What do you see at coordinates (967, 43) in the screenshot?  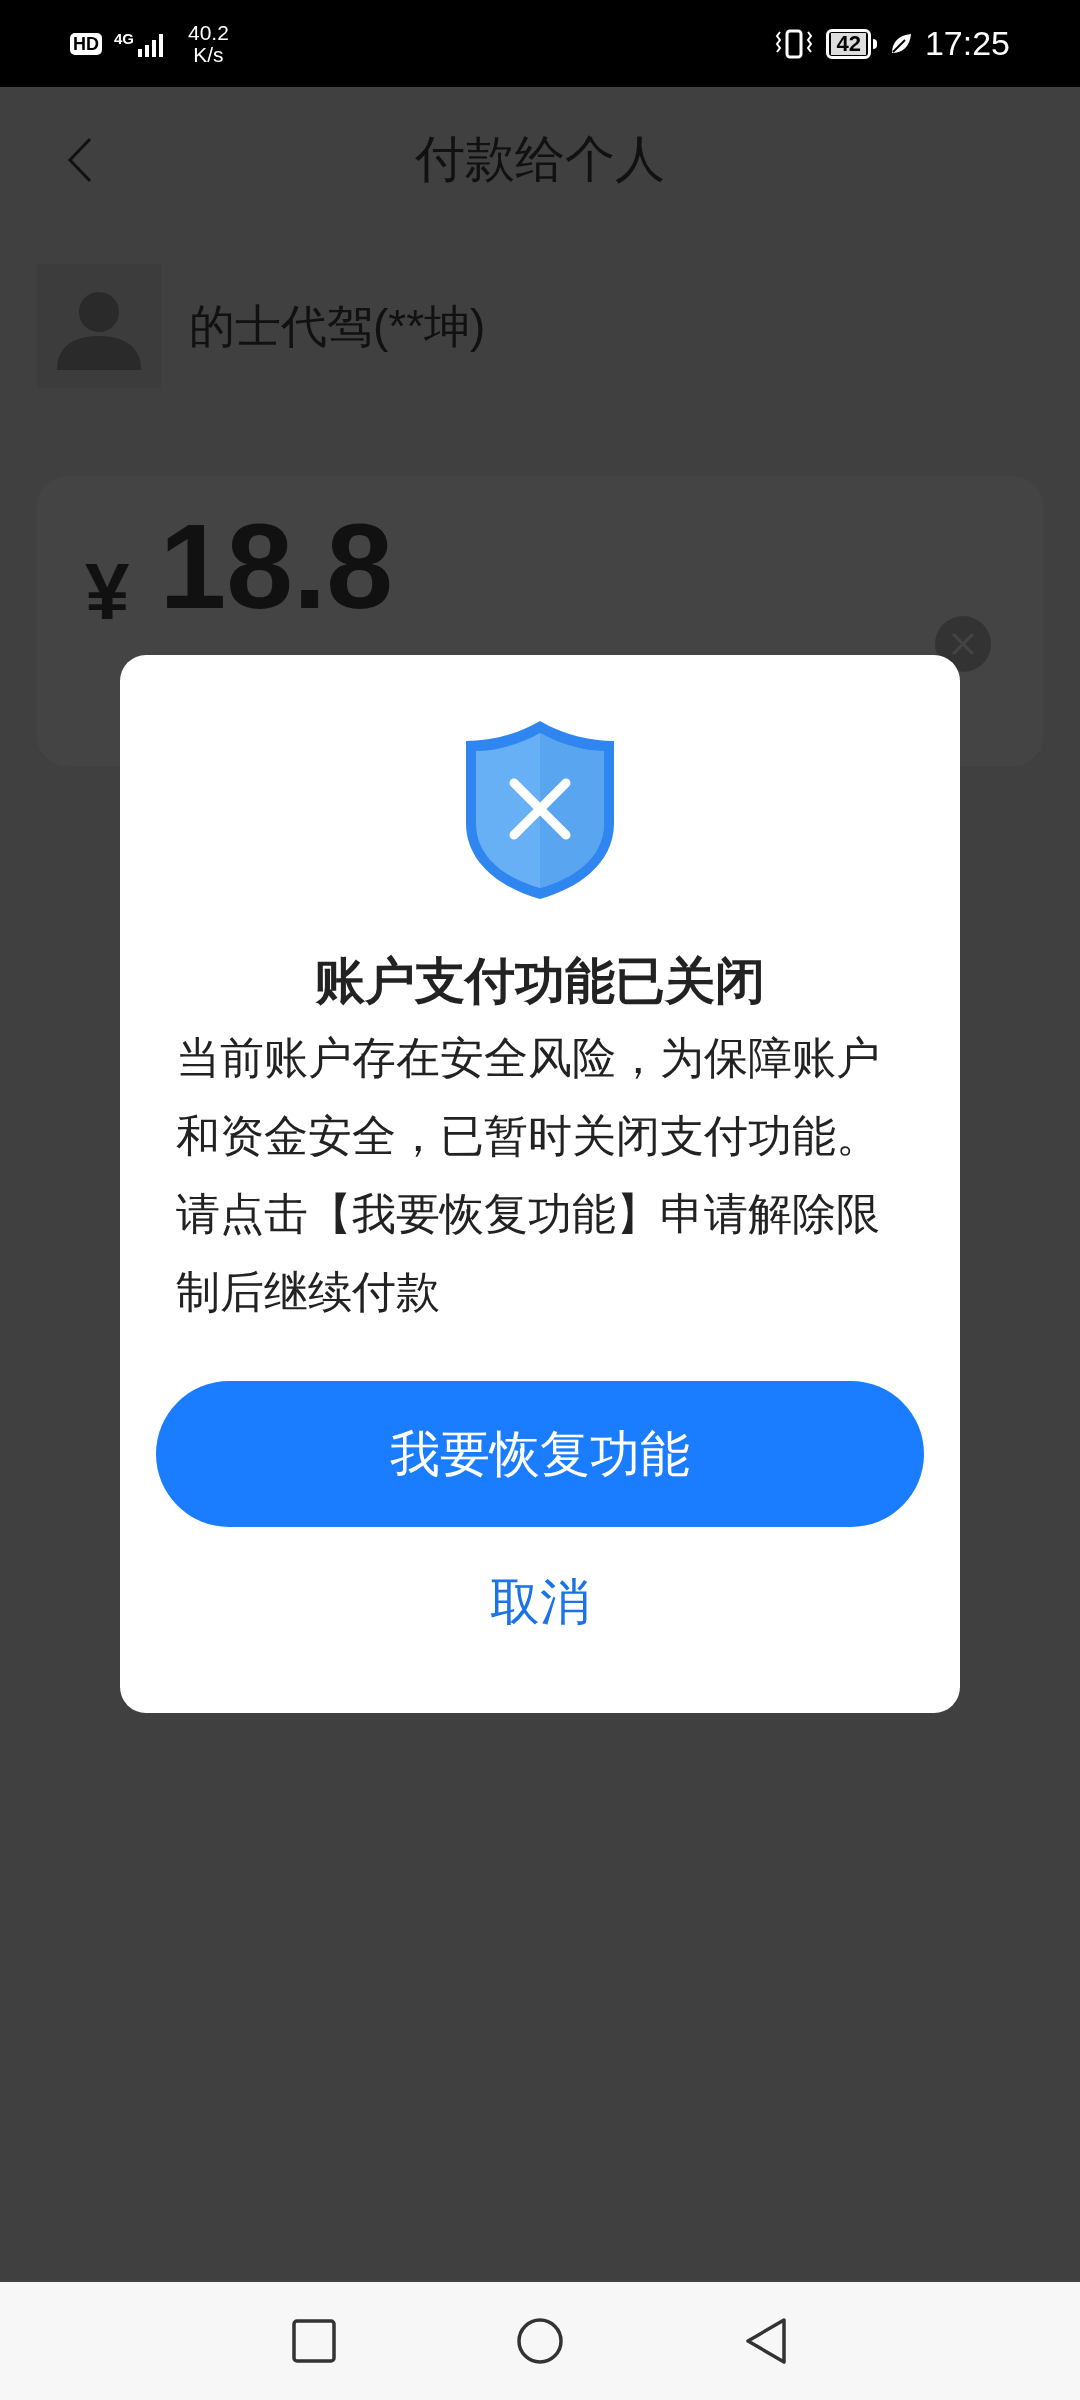 I see `clock-time: 17:25` at bounding box center [967, 43].